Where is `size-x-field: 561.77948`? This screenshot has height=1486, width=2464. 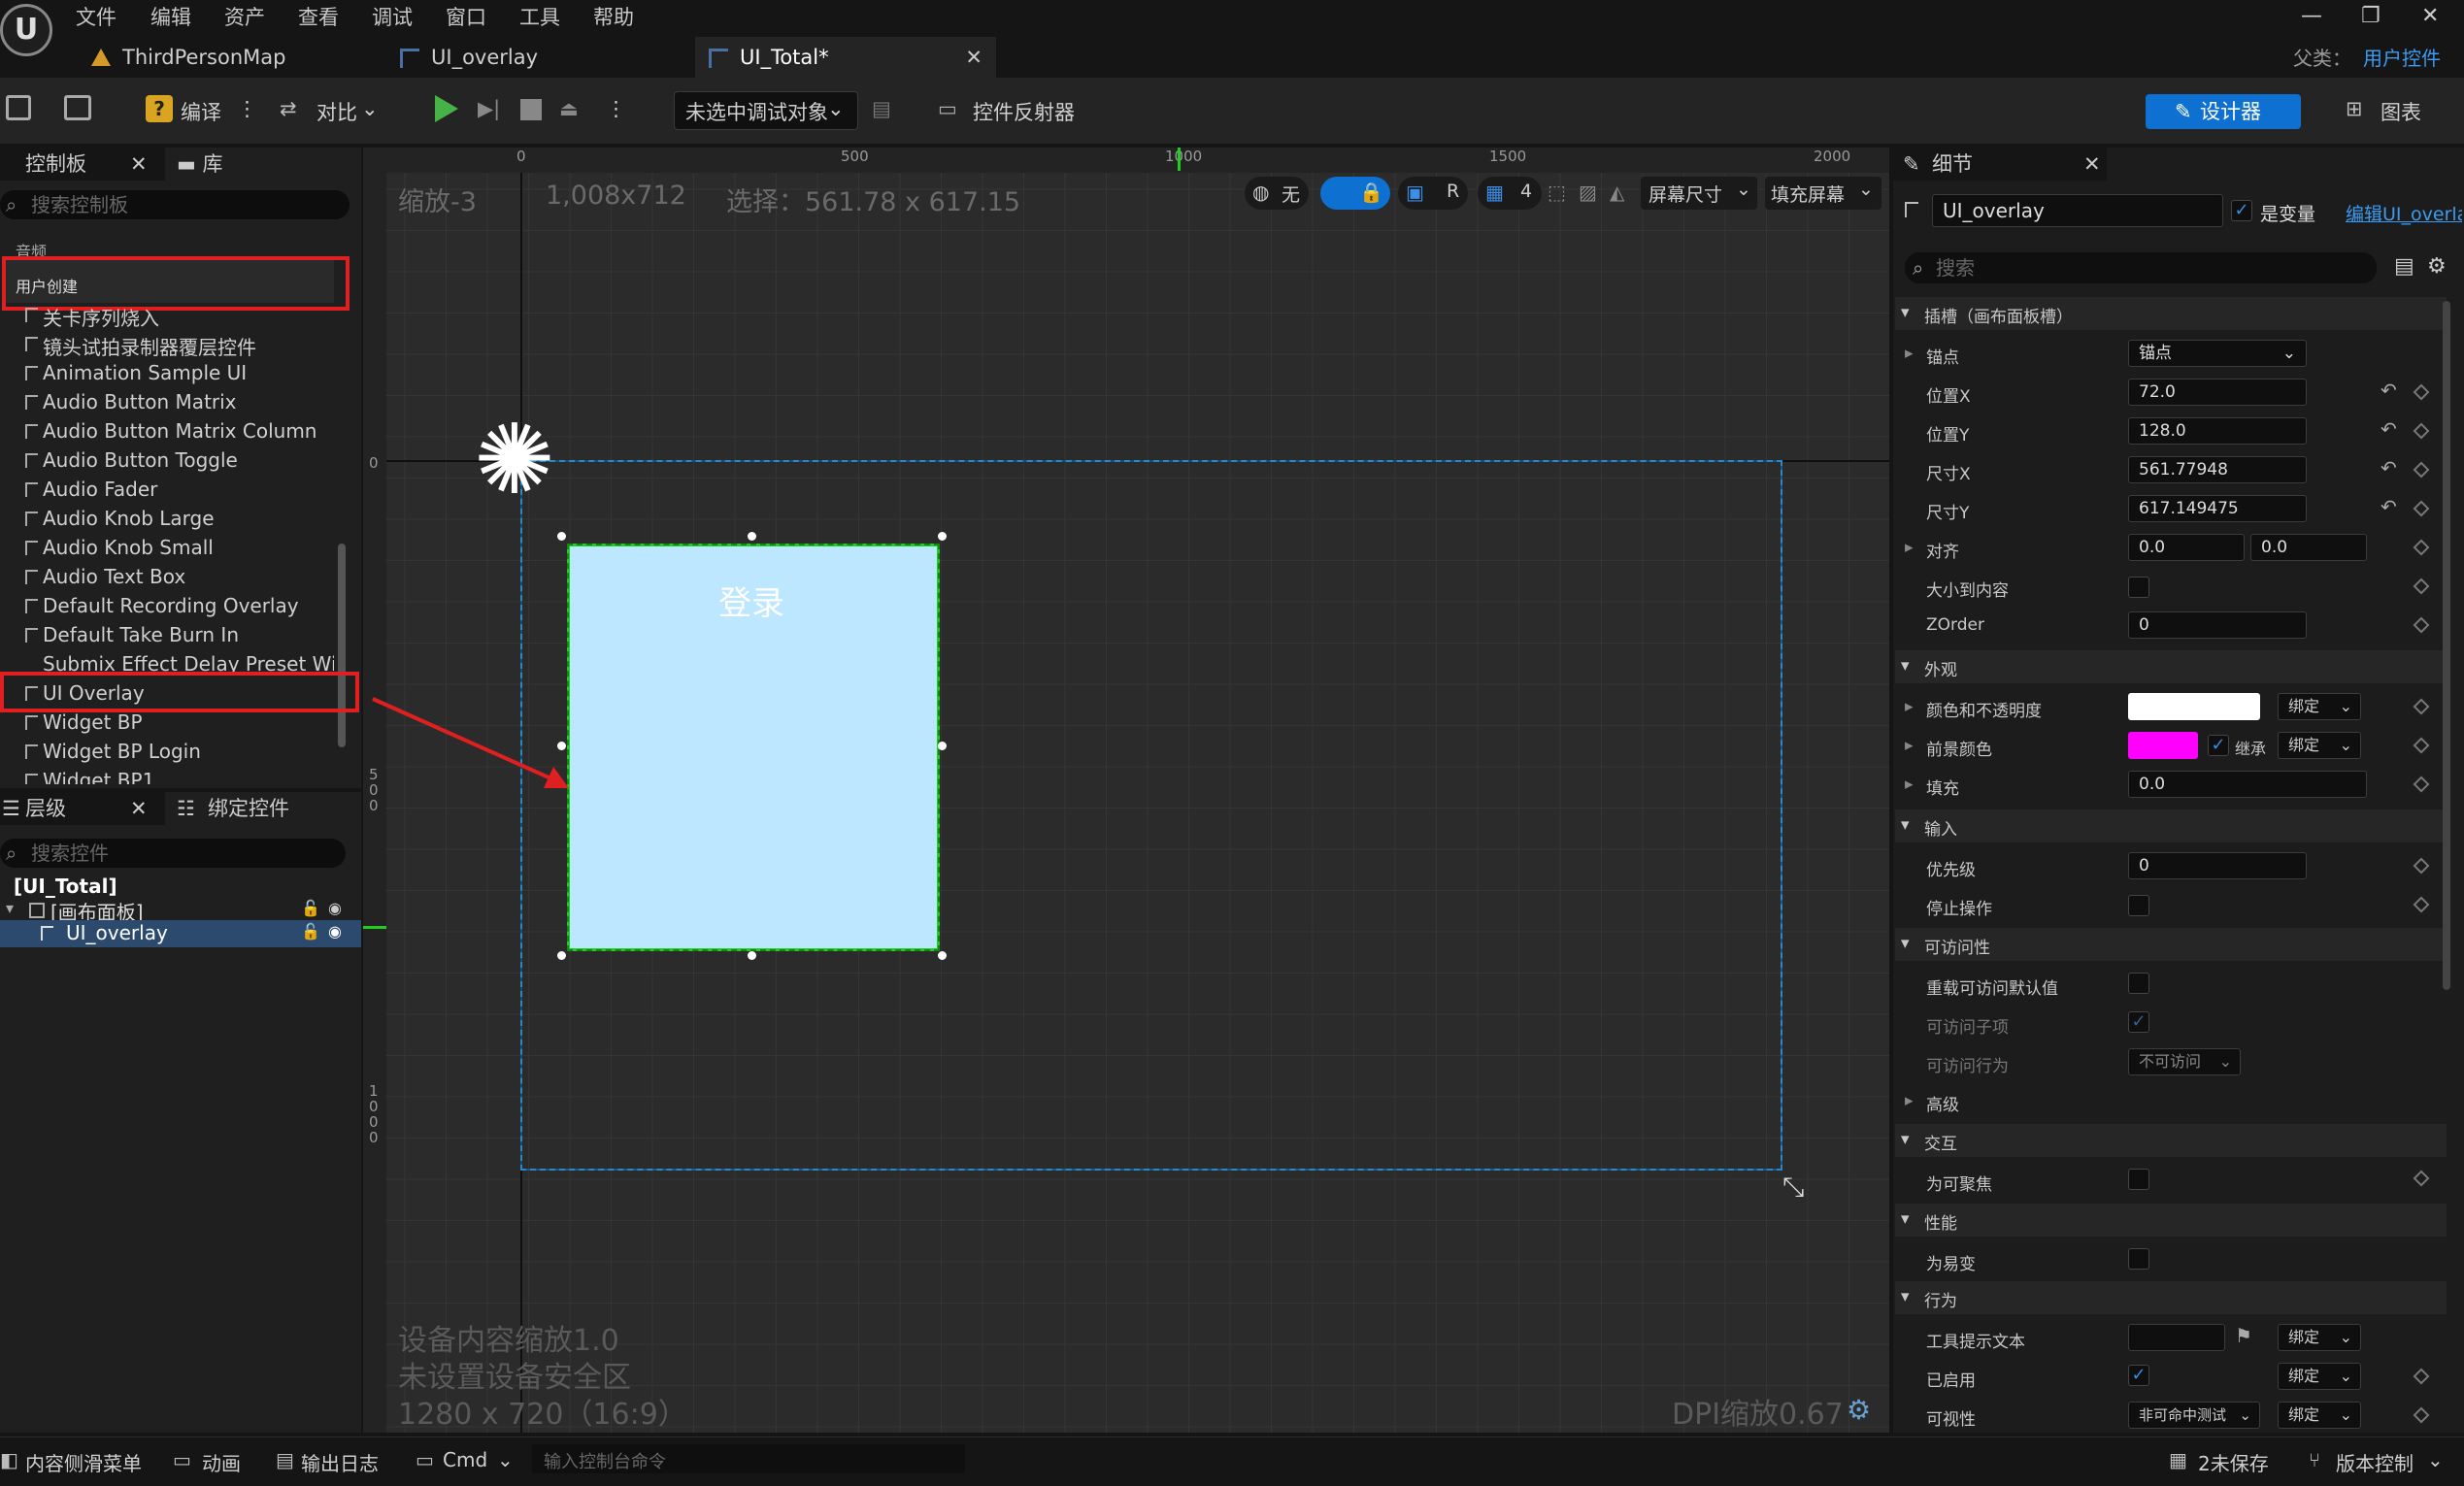
size-x-field: 561.77948 is located at coordinates (2217, 469).